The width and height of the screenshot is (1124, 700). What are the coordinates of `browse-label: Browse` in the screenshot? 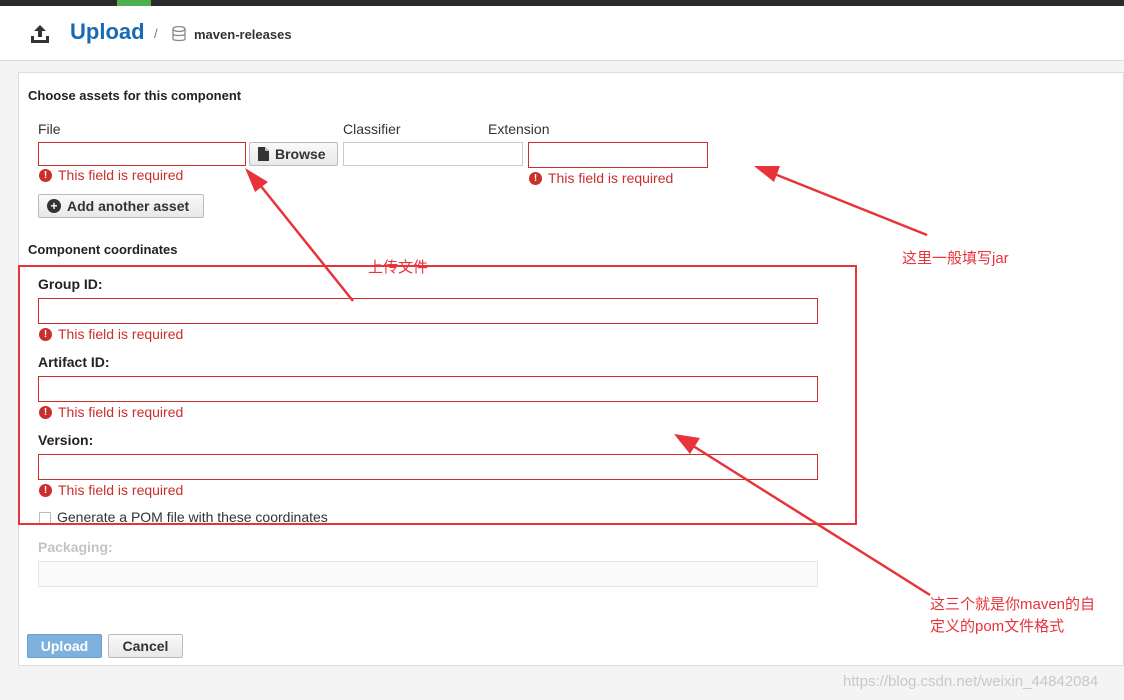 It's located at (300, 154).